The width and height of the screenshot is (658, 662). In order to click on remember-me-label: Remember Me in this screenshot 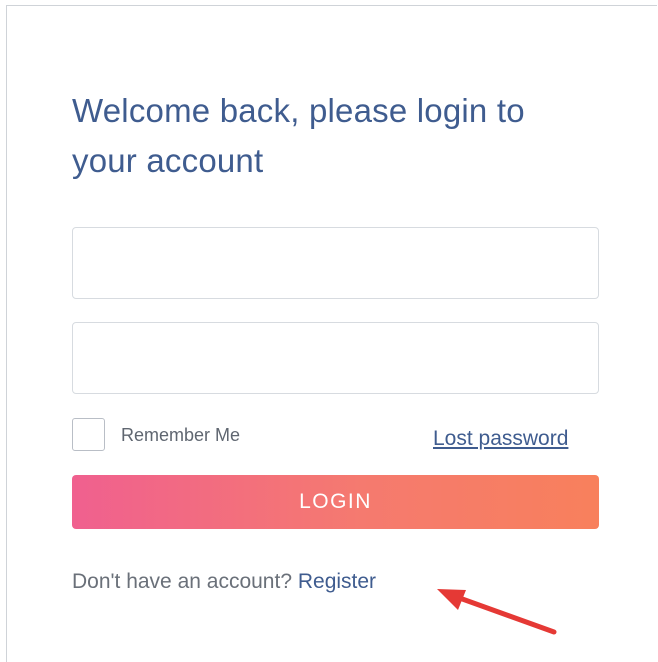, I will do `click(181, 435)`.